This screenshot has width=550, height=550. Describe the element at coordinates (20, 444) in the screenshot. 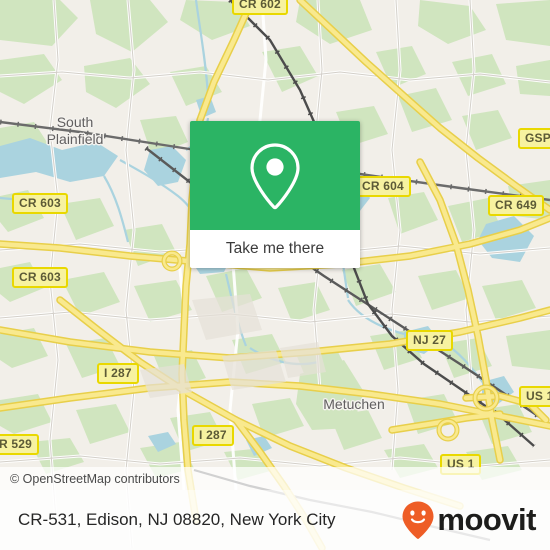

I see `road-shield-cr-529: R 529` at that location.